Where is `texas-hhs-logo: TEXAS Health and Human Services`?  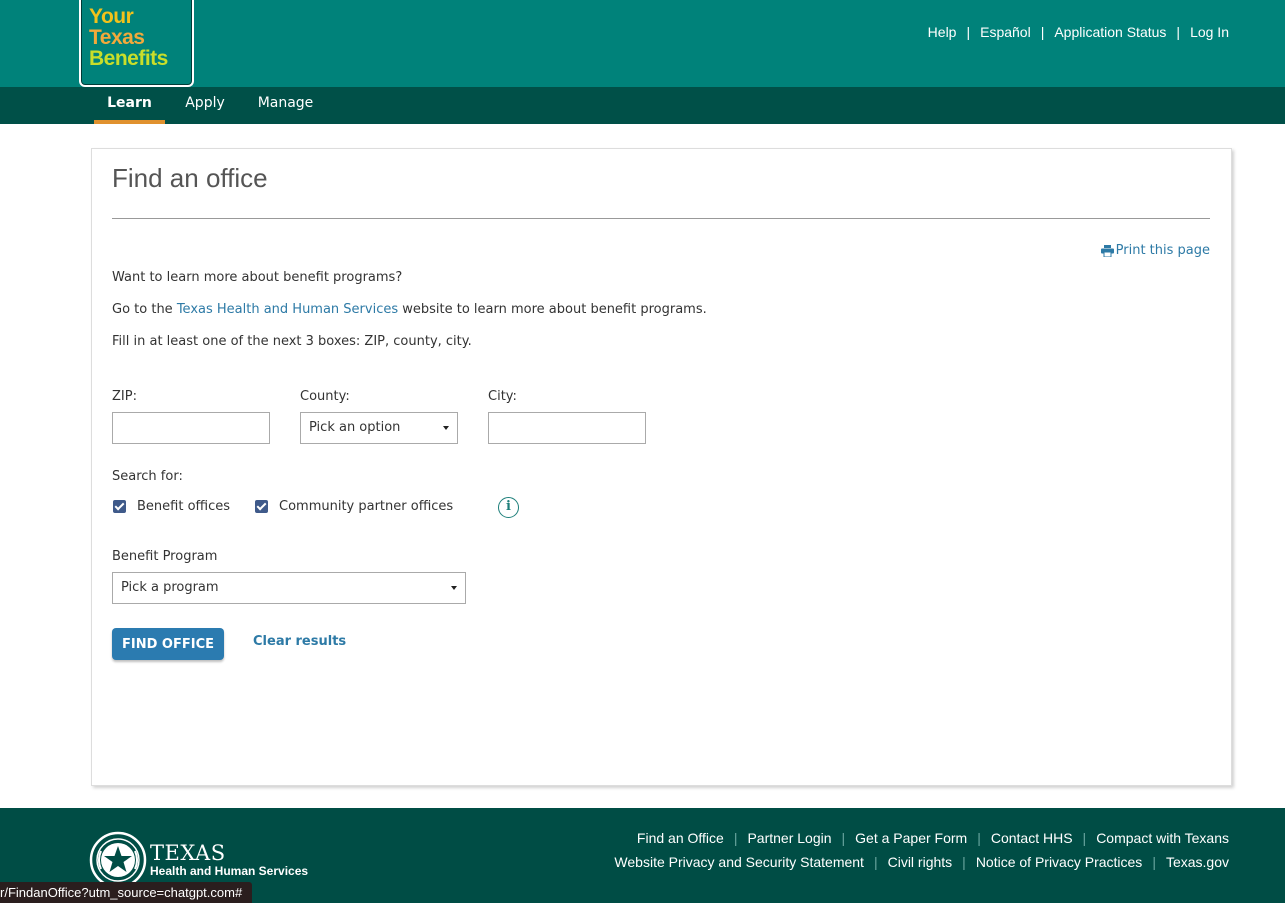
texas-hhs-logo: TEXAS Health and Human Services is located at coordinates (198, 860).